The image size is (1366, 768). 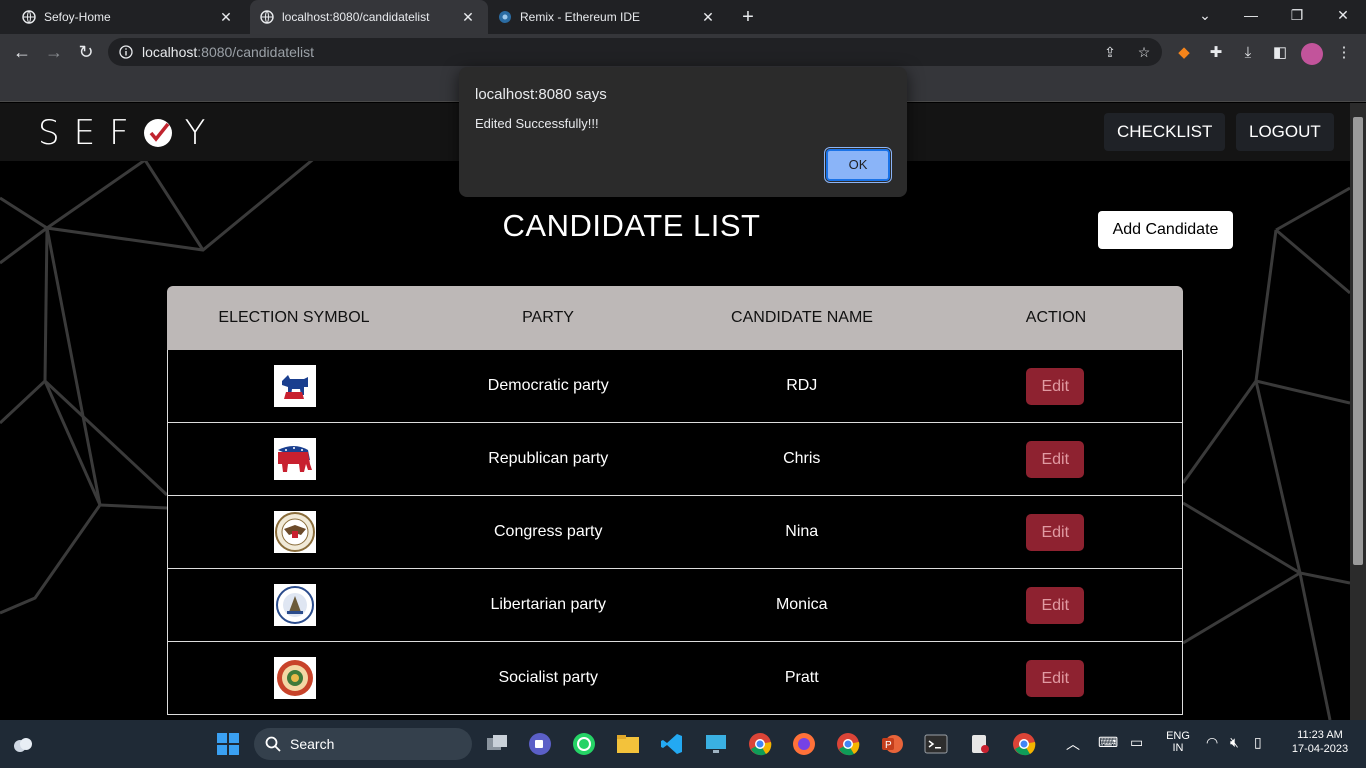 What do you see at coordinates (1205, 17) in the screenshot?
I see `tab-search-chevron-icon: ⌄` at bounding box center [1205, 17].